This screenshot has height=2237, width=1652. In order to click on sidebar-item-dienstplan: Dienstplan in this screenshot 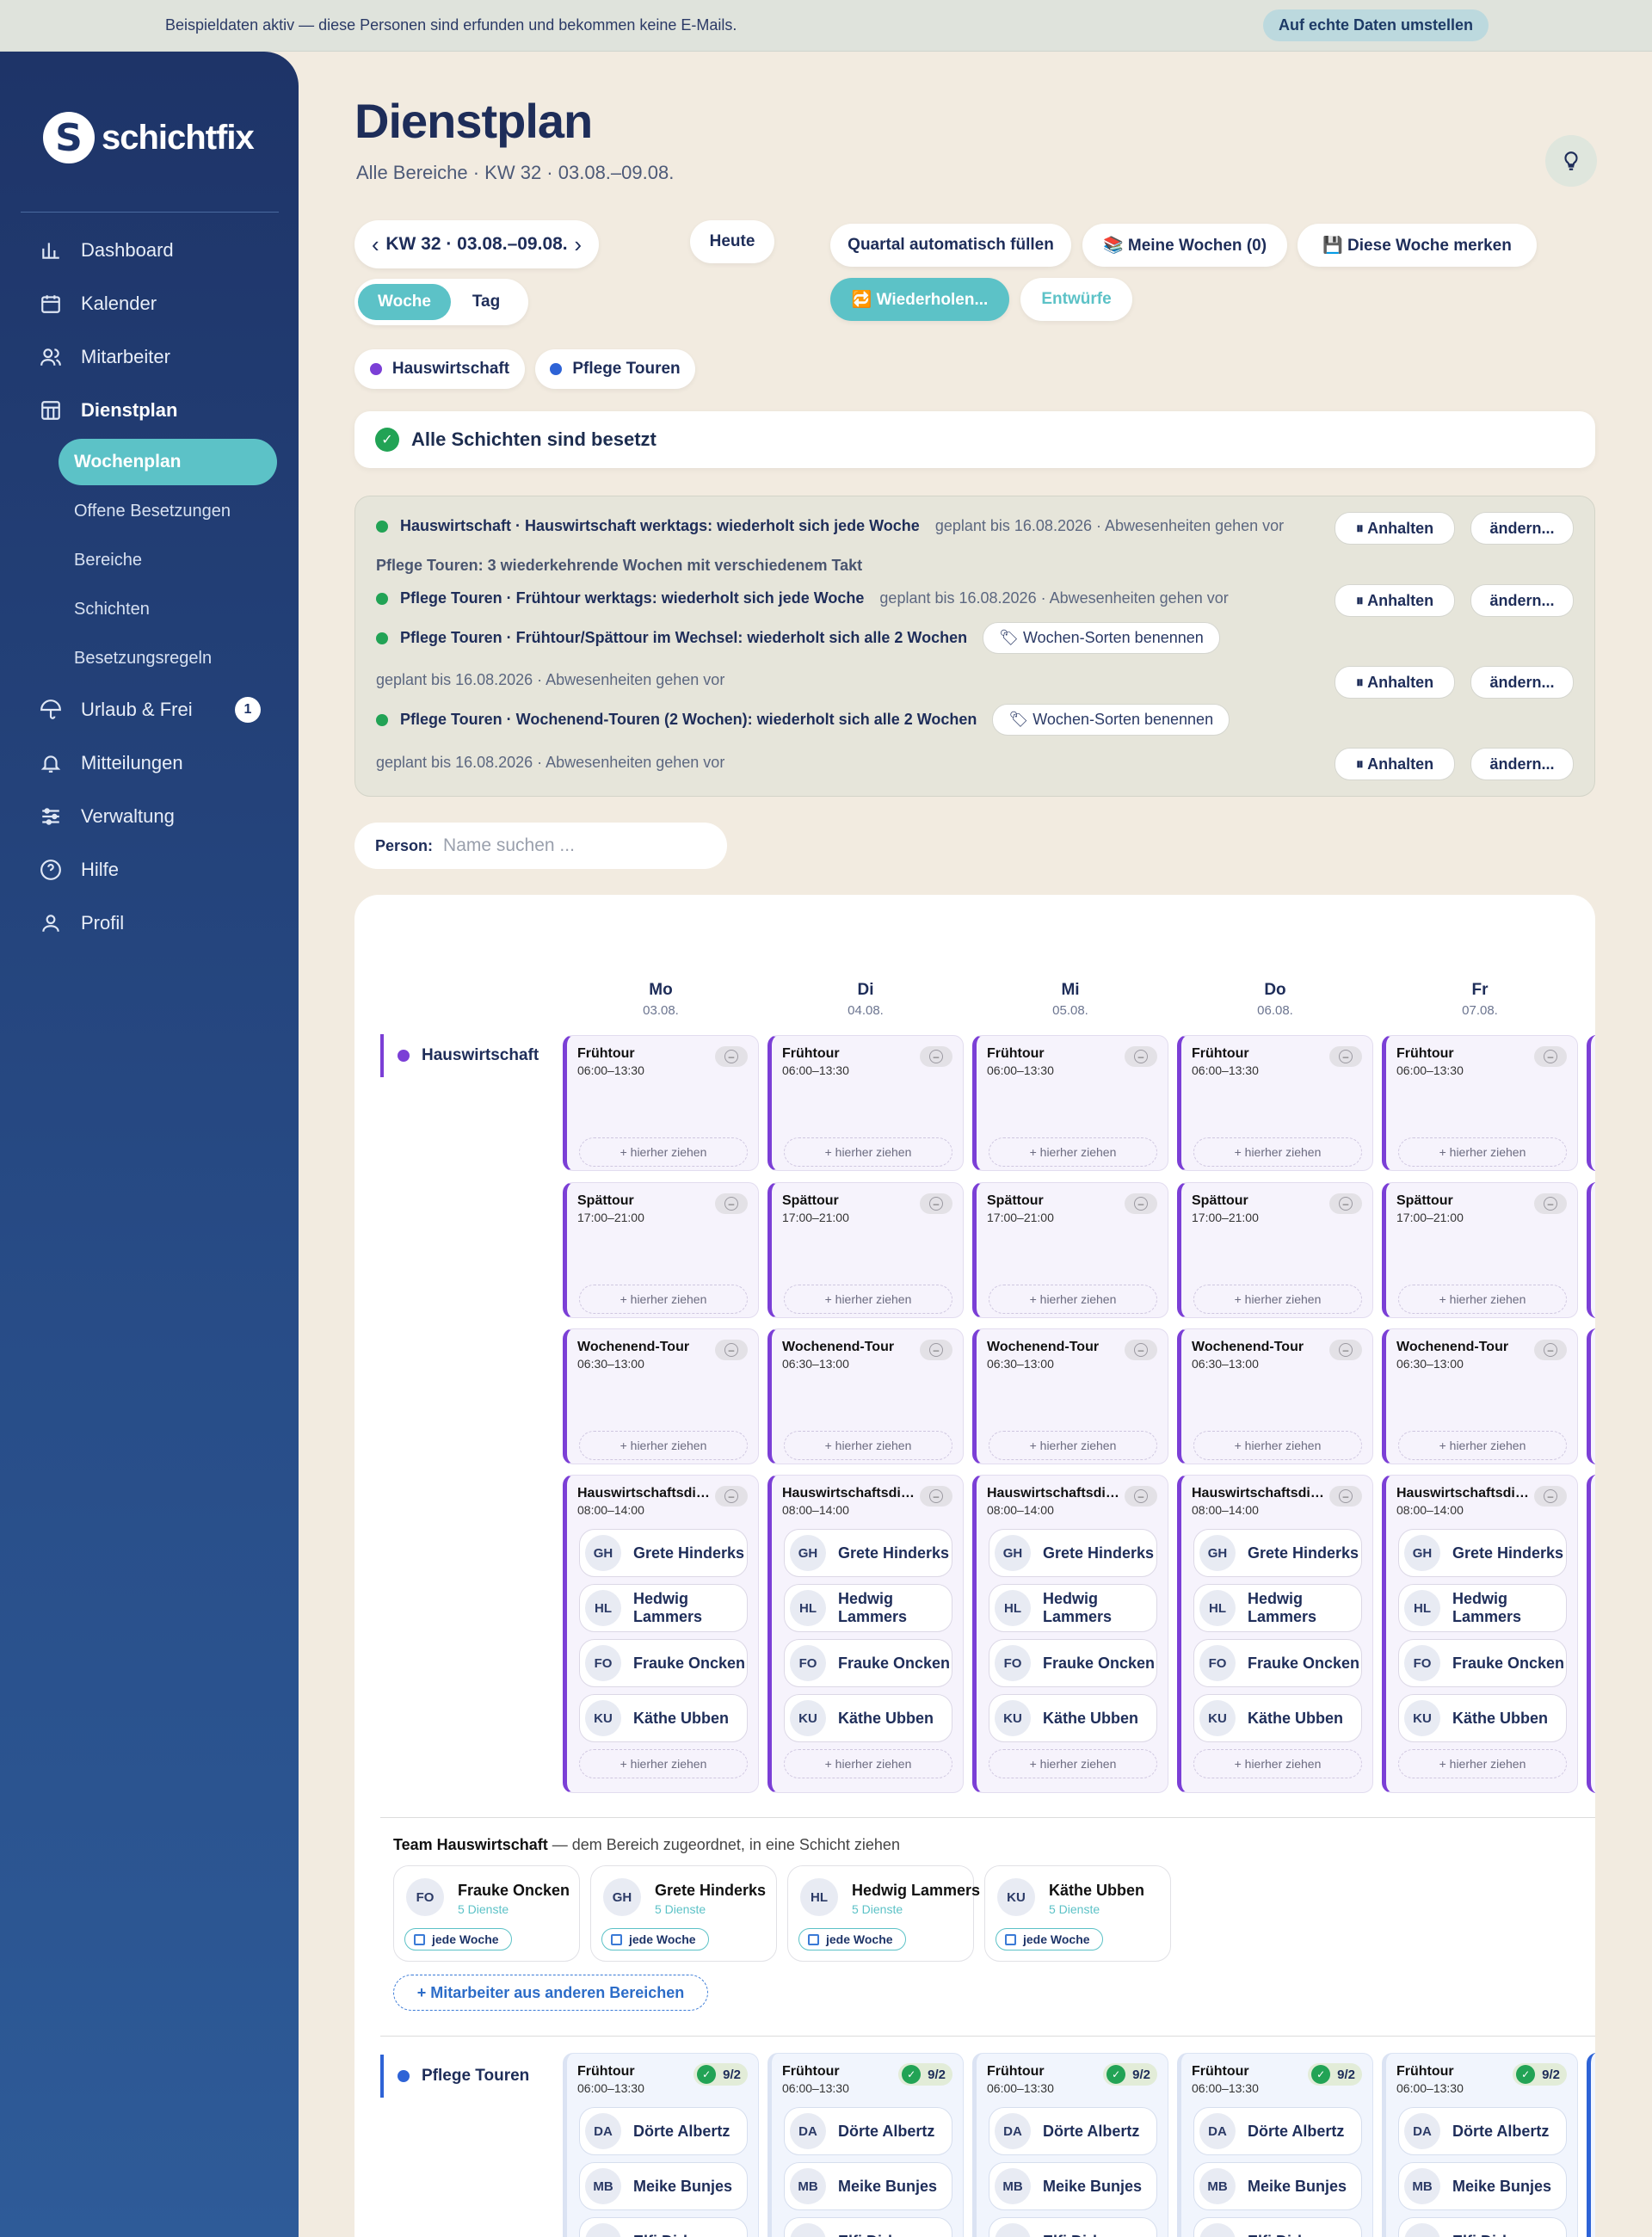, I will do `click(149, 411)`.